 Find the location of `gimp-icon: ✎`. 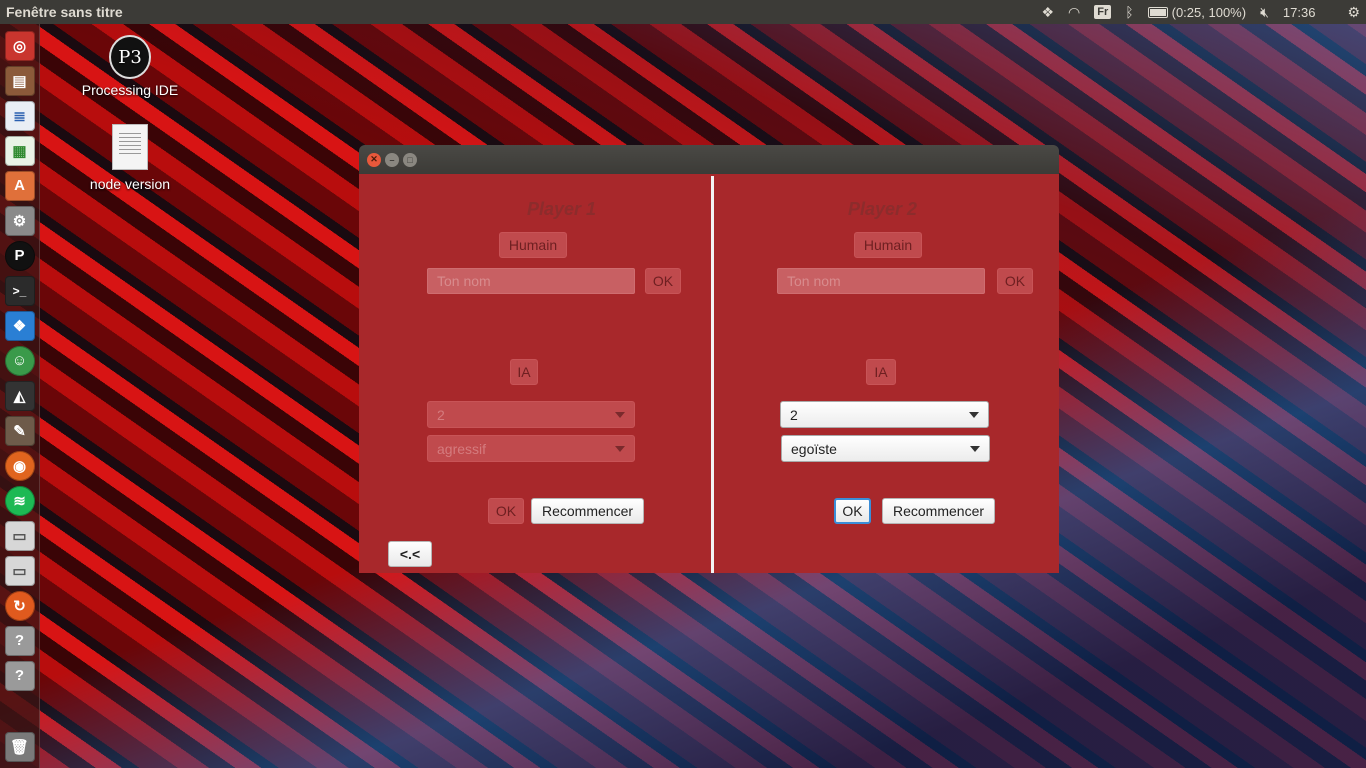

gimp-icon: ✎ is located at coordinates (19, 430).